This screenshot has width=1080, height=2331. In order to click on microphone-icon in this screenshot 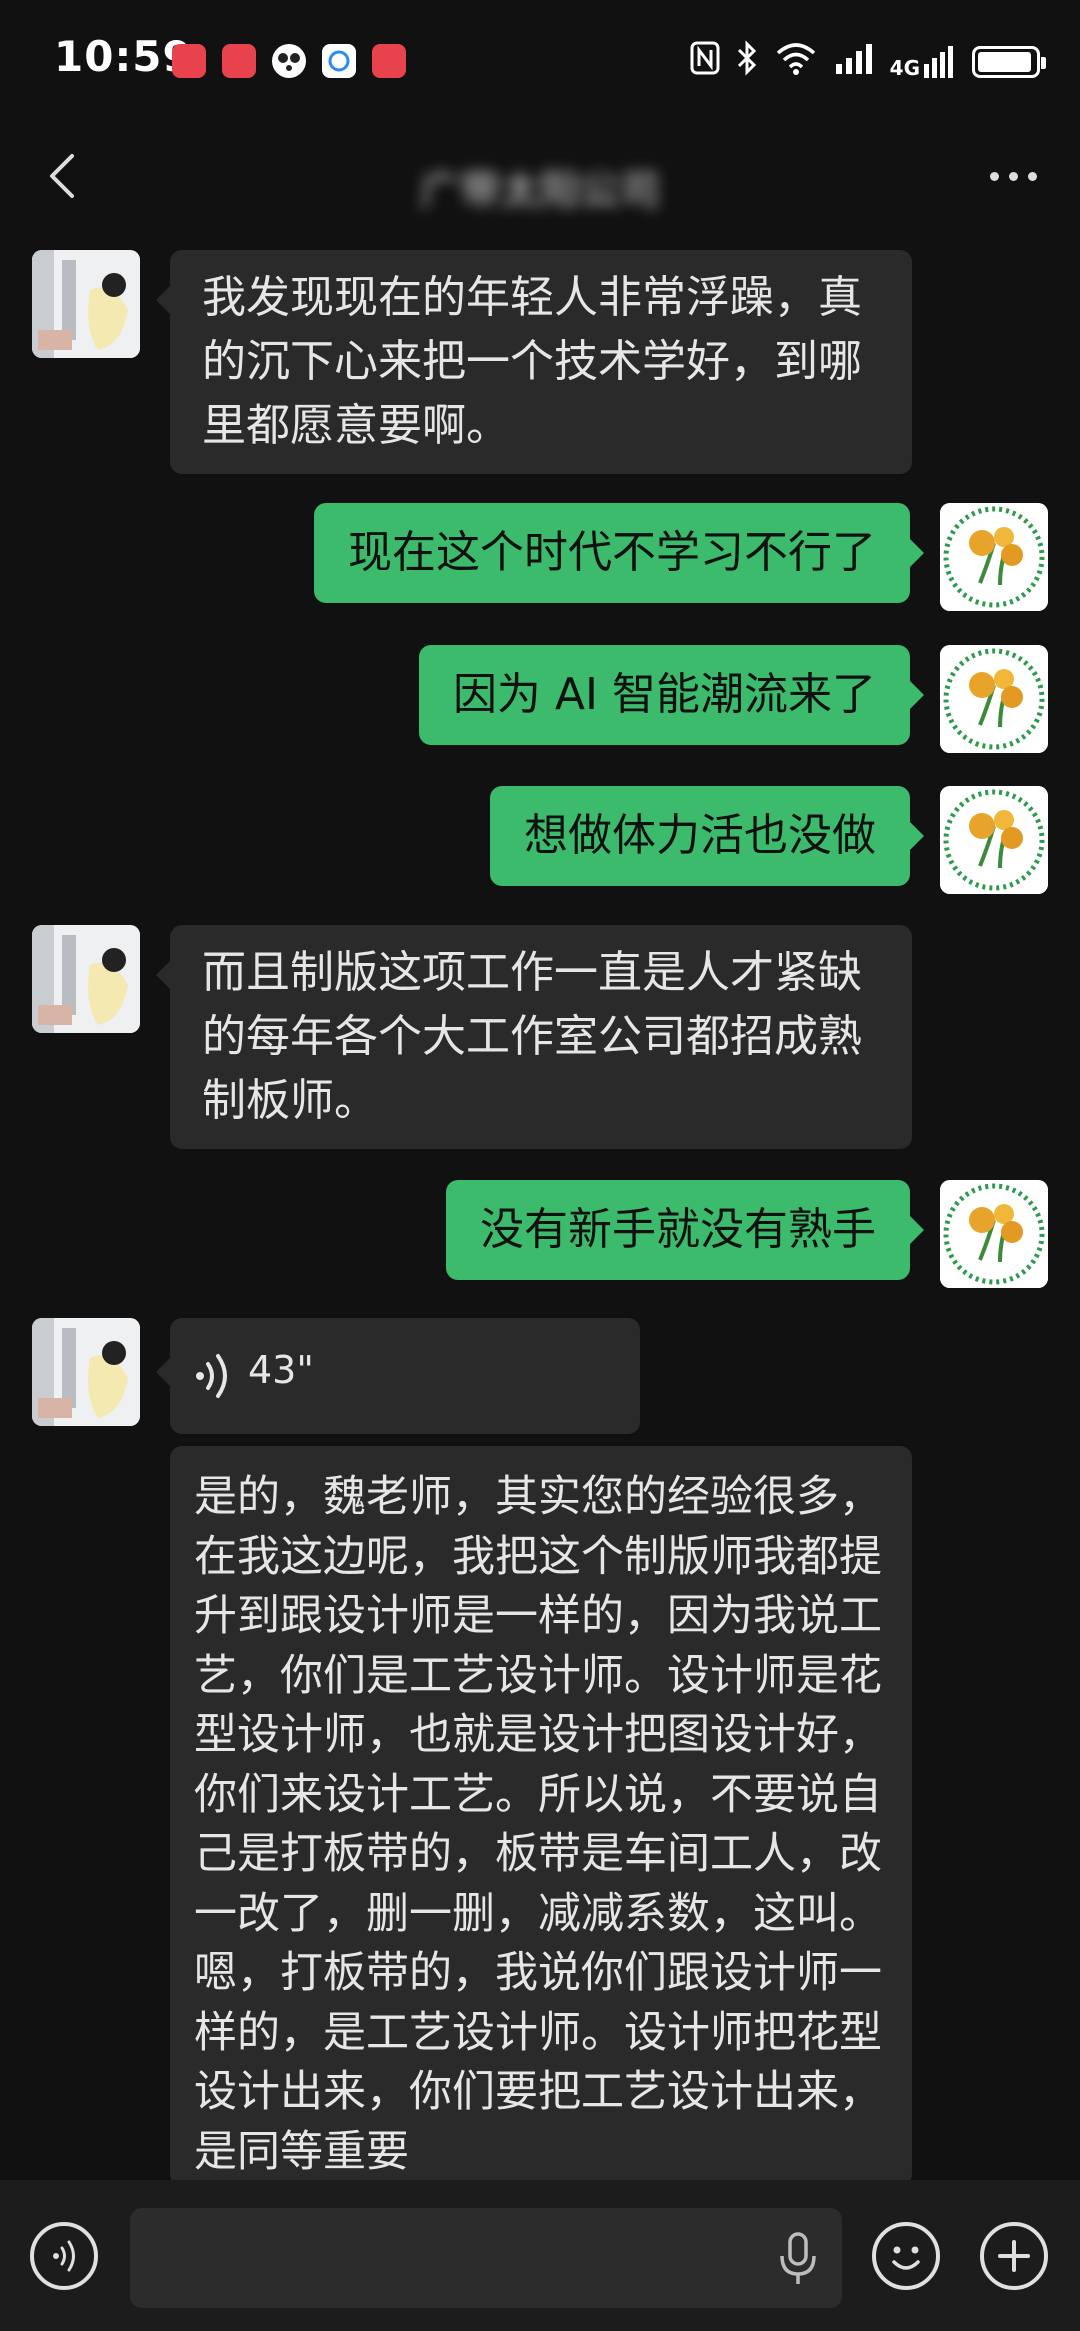, I will do `click(798, 2261)`.